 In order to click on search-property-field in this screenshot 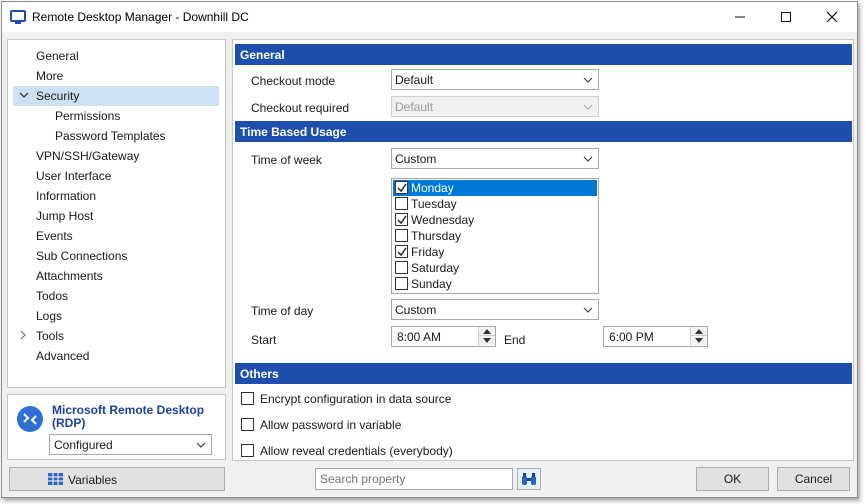, I will do `click(414, 479)`.